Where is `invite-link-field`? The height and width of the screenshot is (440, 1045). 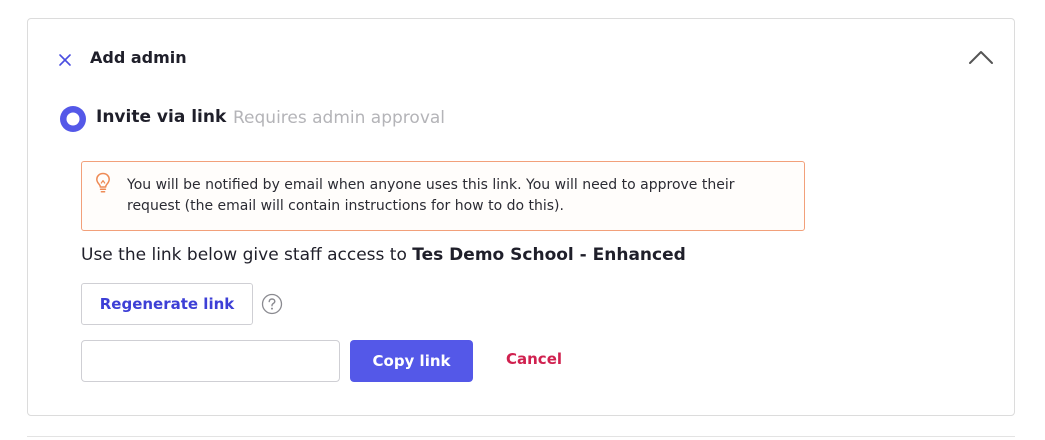
invite-link-field is located at coordinates (210, 361).